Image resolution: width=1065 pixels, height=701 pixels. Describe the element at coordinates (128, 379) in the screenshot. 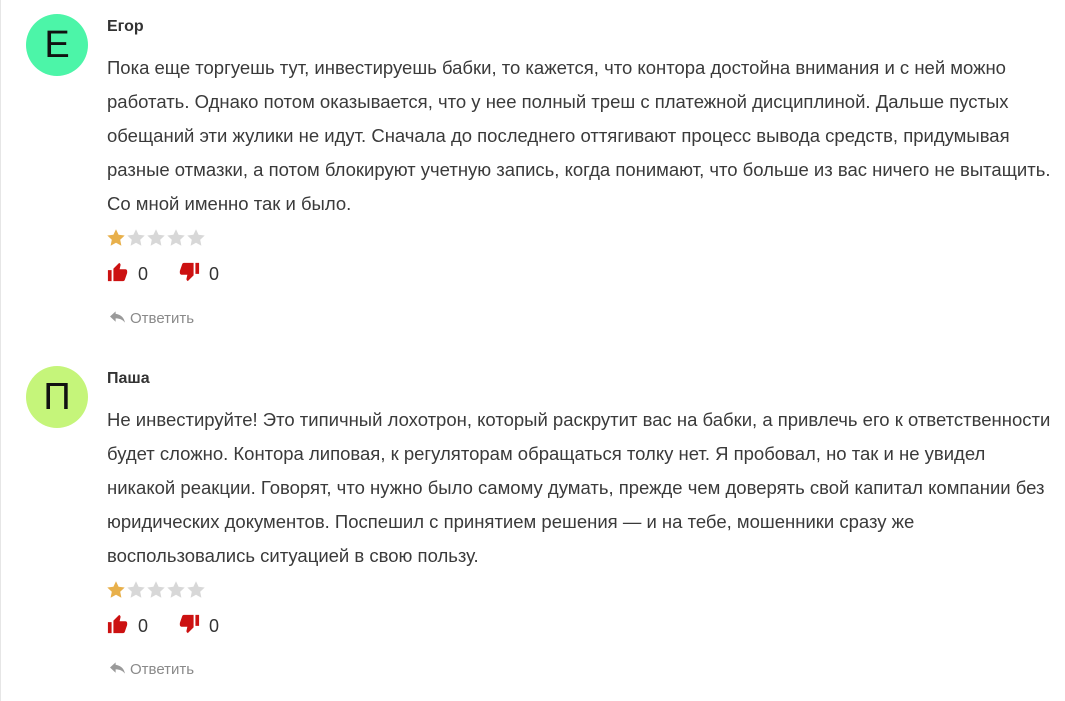

I see `comment-author: Паша` at that location.